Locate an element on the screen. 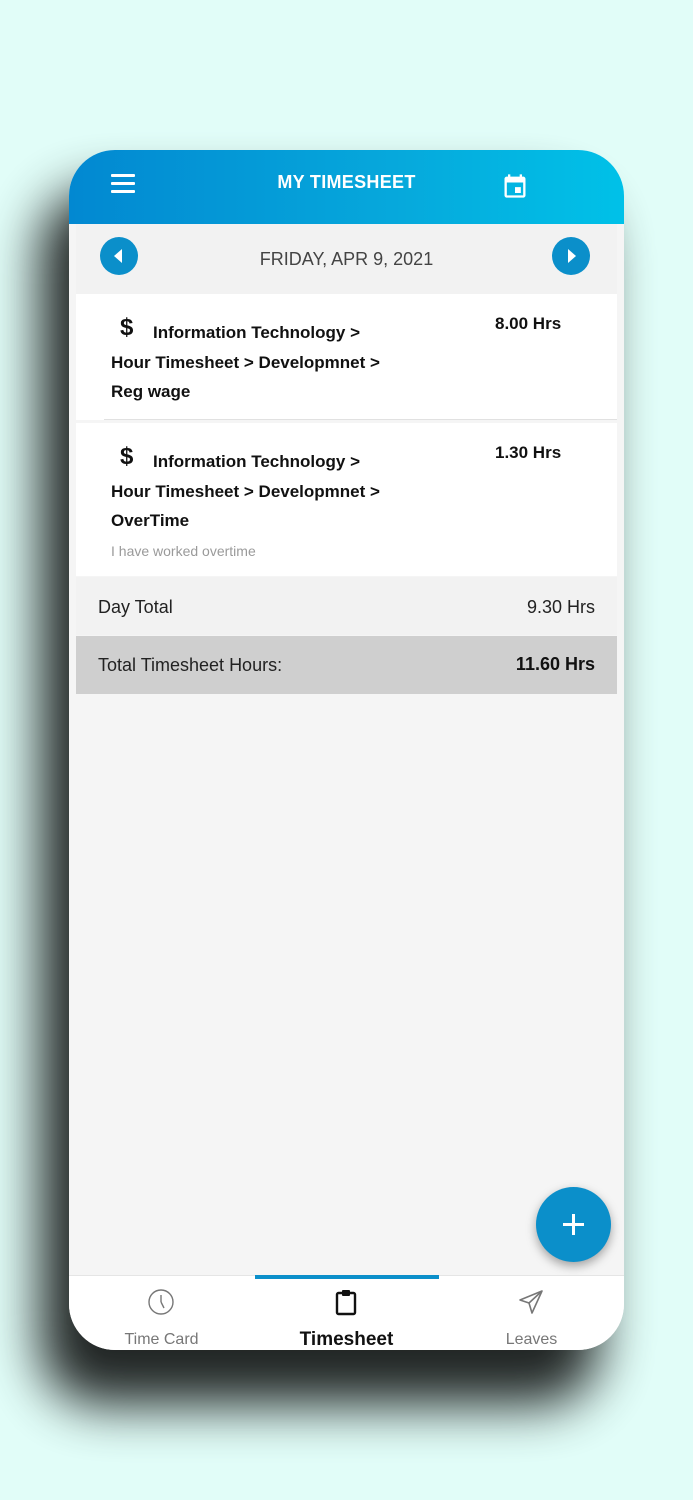 This screenshot has width=693, height=1500. add-entry-button is located at coordinates (573, 1224).